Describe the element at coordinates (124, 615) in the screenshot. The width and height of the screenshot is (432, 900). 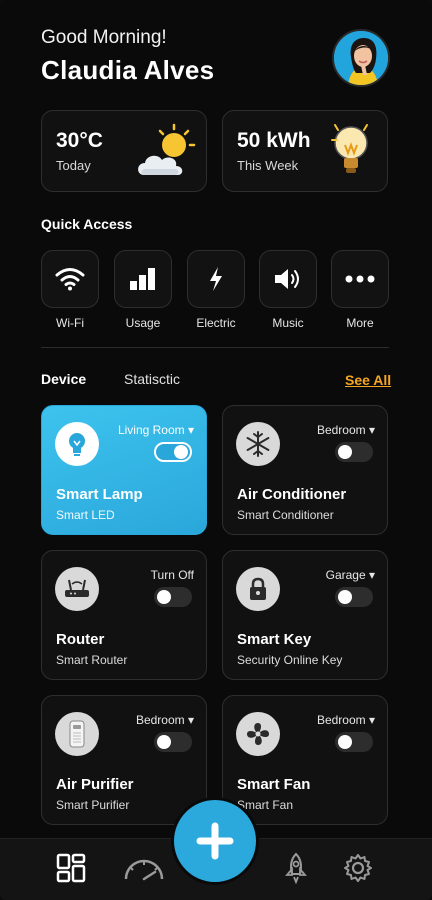
I see `device-card-router: Turn Off Router Smart Router` at that location.